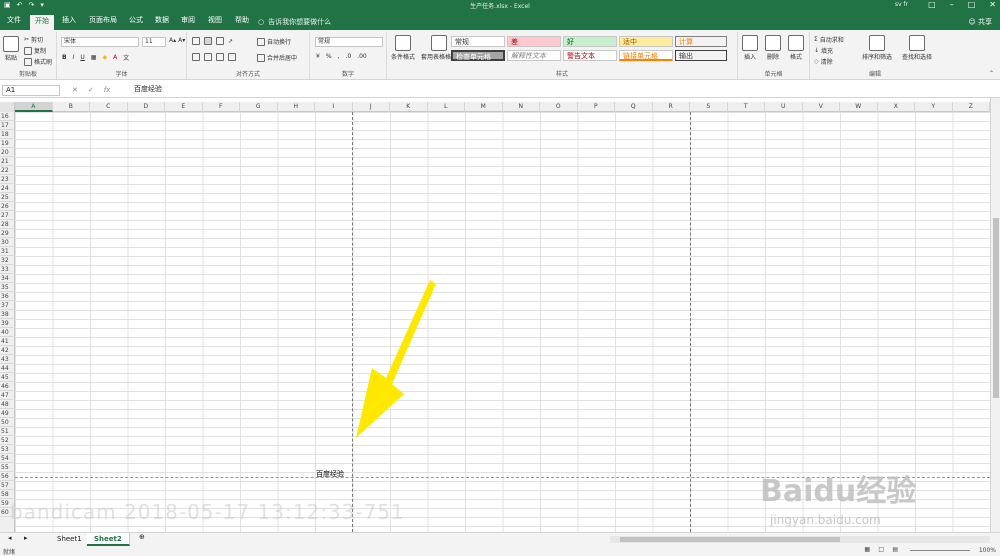 This screenshot has height=556, width=1000. Describe the element at coordinates (877, 48) in the screenshot. I see `sort-filter-button: 排序和筛选` at that location.